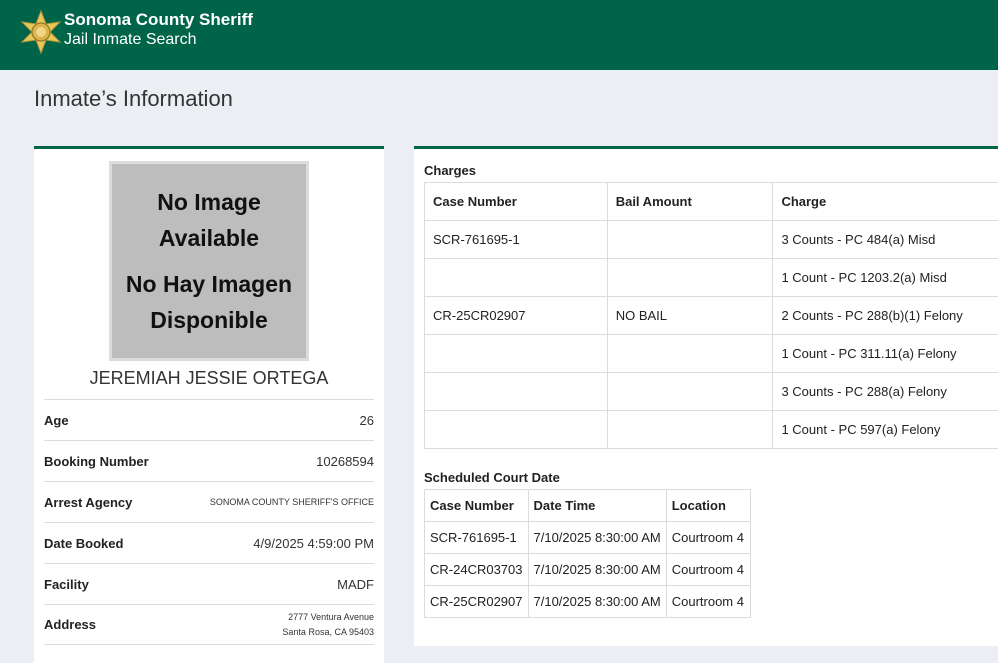 The height and width of the screenshot is (663, 998). I want to click on address-line: 2777 Ventura Avenue, so click(331, 616).